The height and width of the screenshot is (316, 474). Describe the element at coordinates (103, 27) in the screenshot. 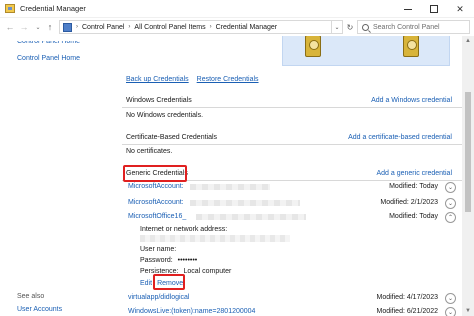

I see `breadcrumb-control-panel: Control Panel` at that location.